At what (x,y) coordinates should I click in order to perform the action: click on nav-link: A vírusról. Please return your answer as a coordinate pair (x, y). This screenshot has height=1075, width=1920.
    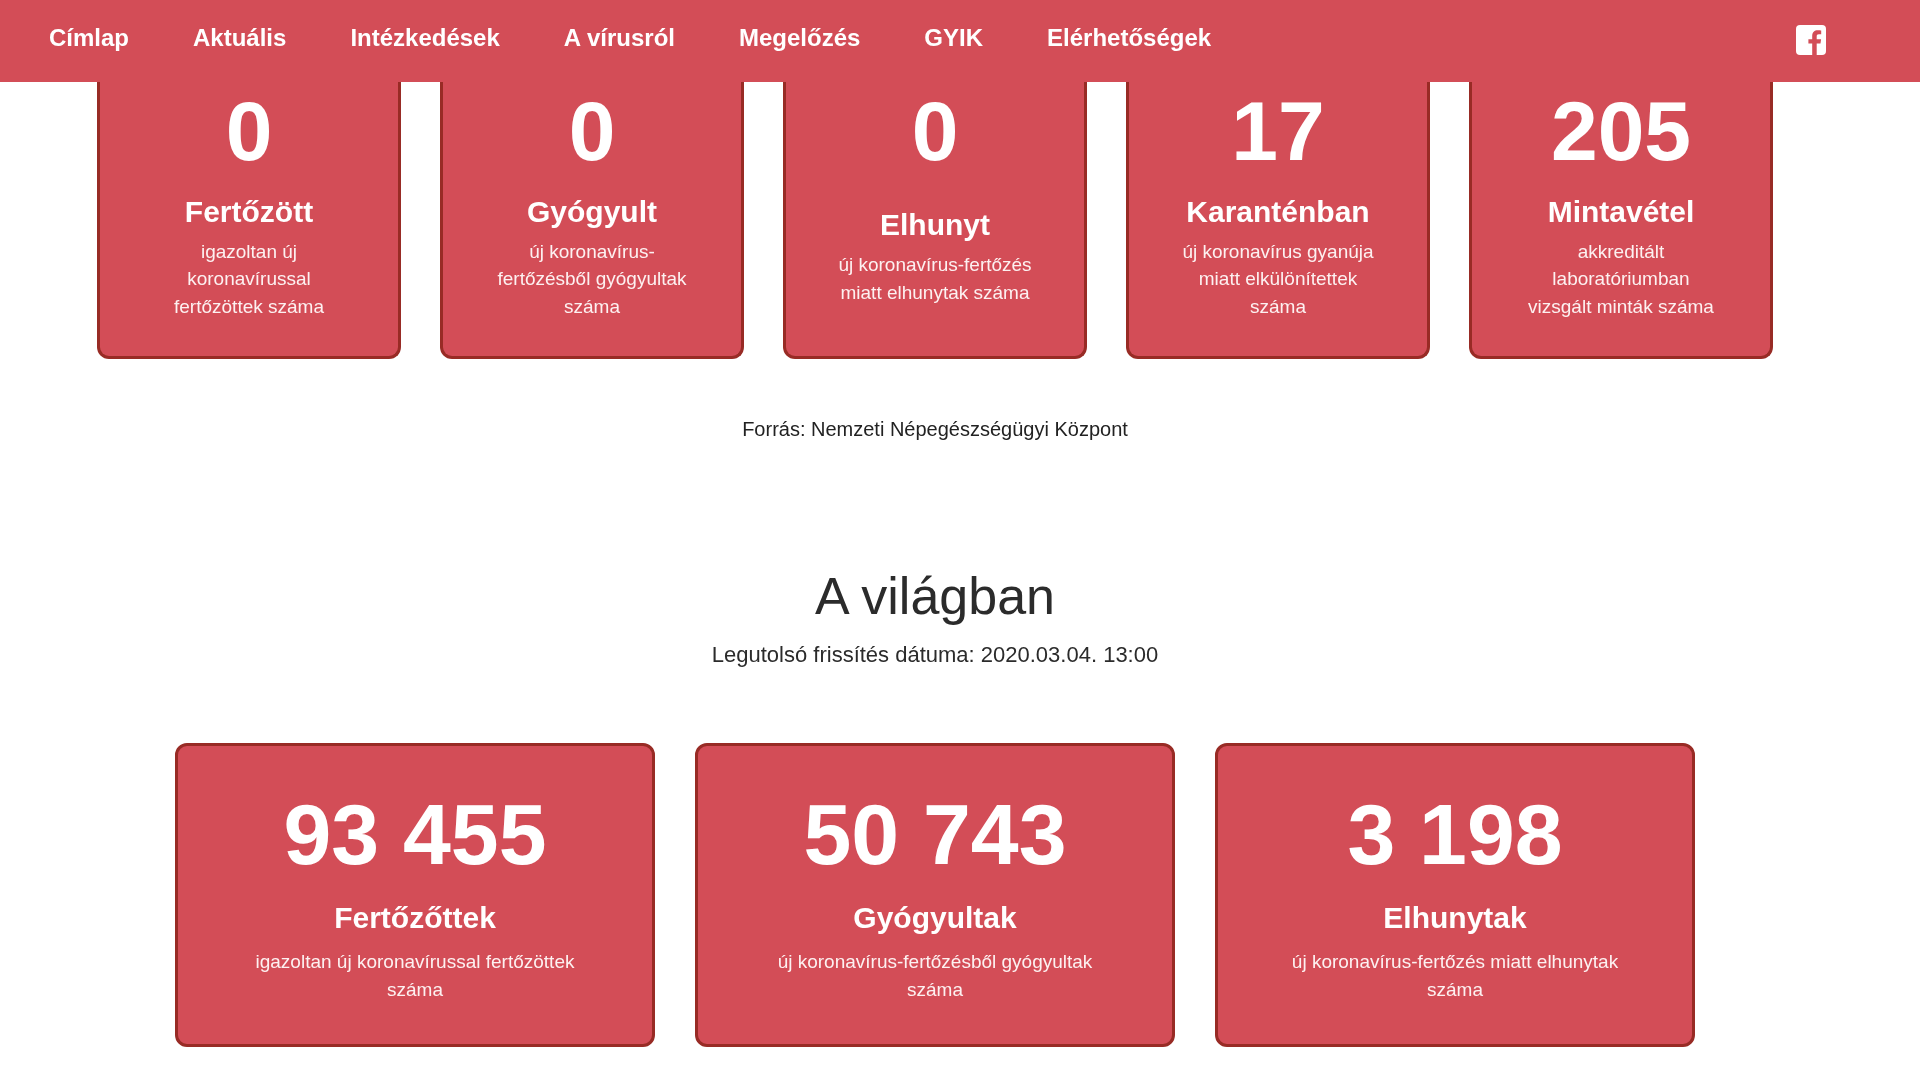
    Looking at the image, I should click on (619, 38).